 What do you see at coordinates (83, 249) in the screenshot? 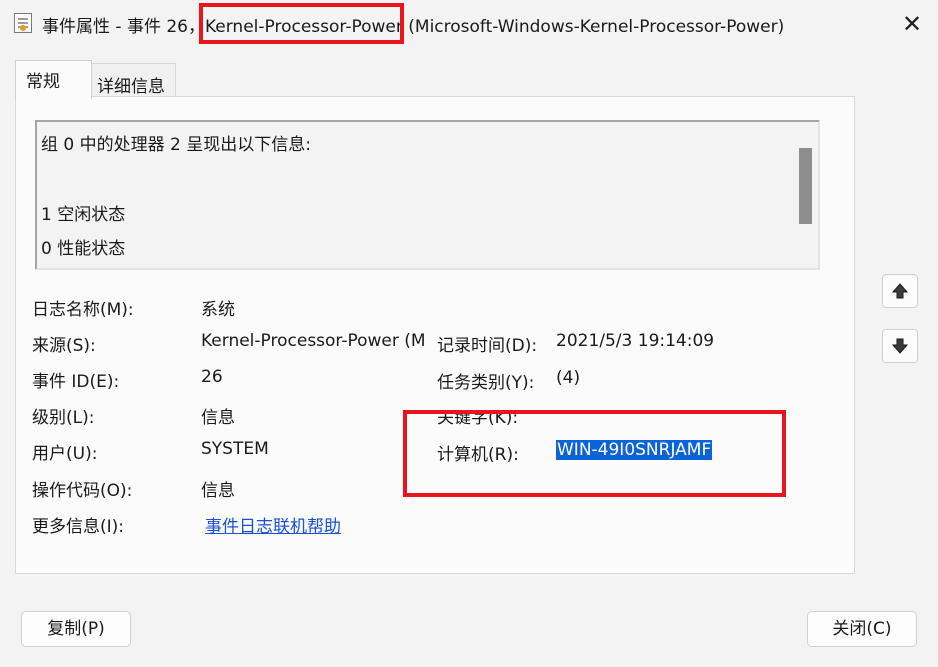
I see `description-line: 0 性能状态` at bounding box center [83, 249].